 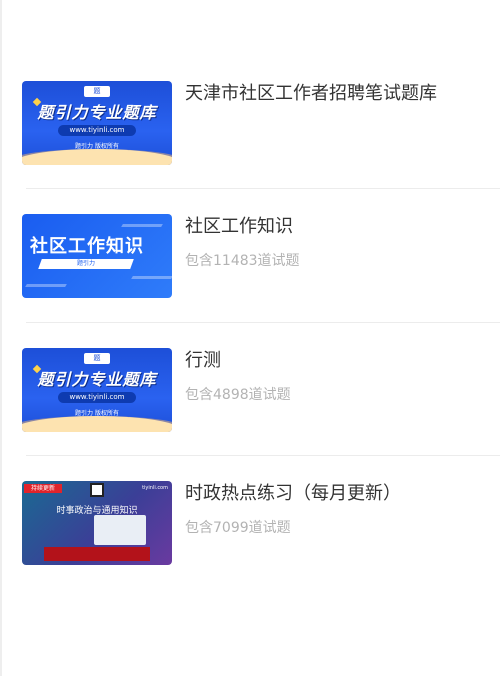 What do you see at coordinates (311, 93) in the screenshot?
I see `item-title: 天津市社区工作者招聘笔试题库` at bounding box center [311, 93].